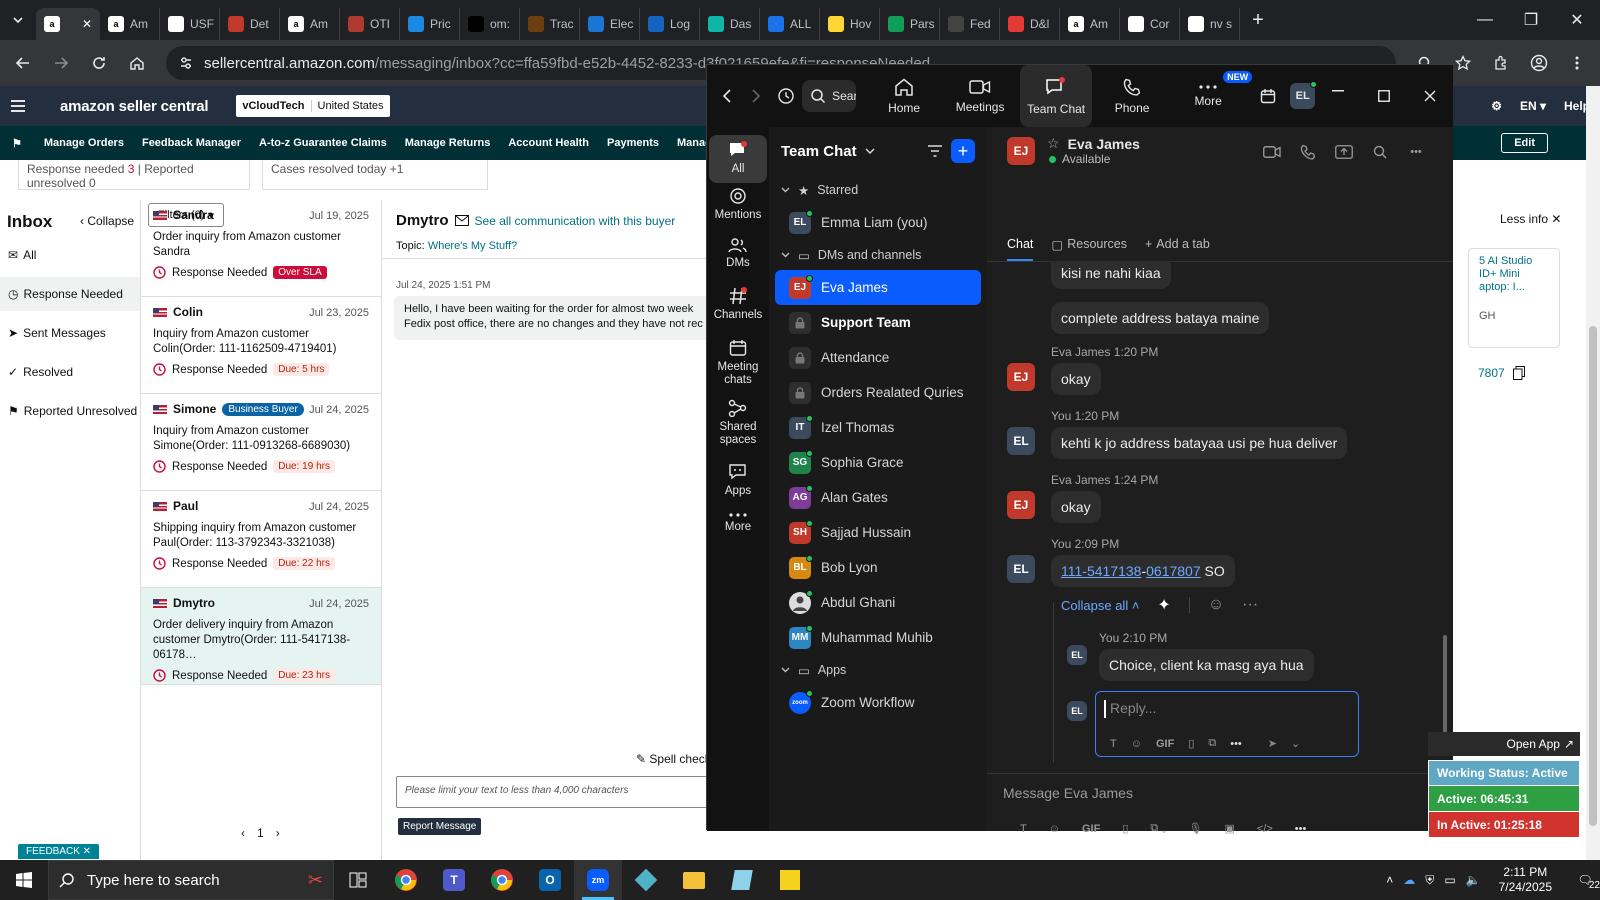 This screenshot has width=1600, height=900. Describe the element at coordinates (18, 20) in the screenshot. I see `tab-search-icon` at that location.